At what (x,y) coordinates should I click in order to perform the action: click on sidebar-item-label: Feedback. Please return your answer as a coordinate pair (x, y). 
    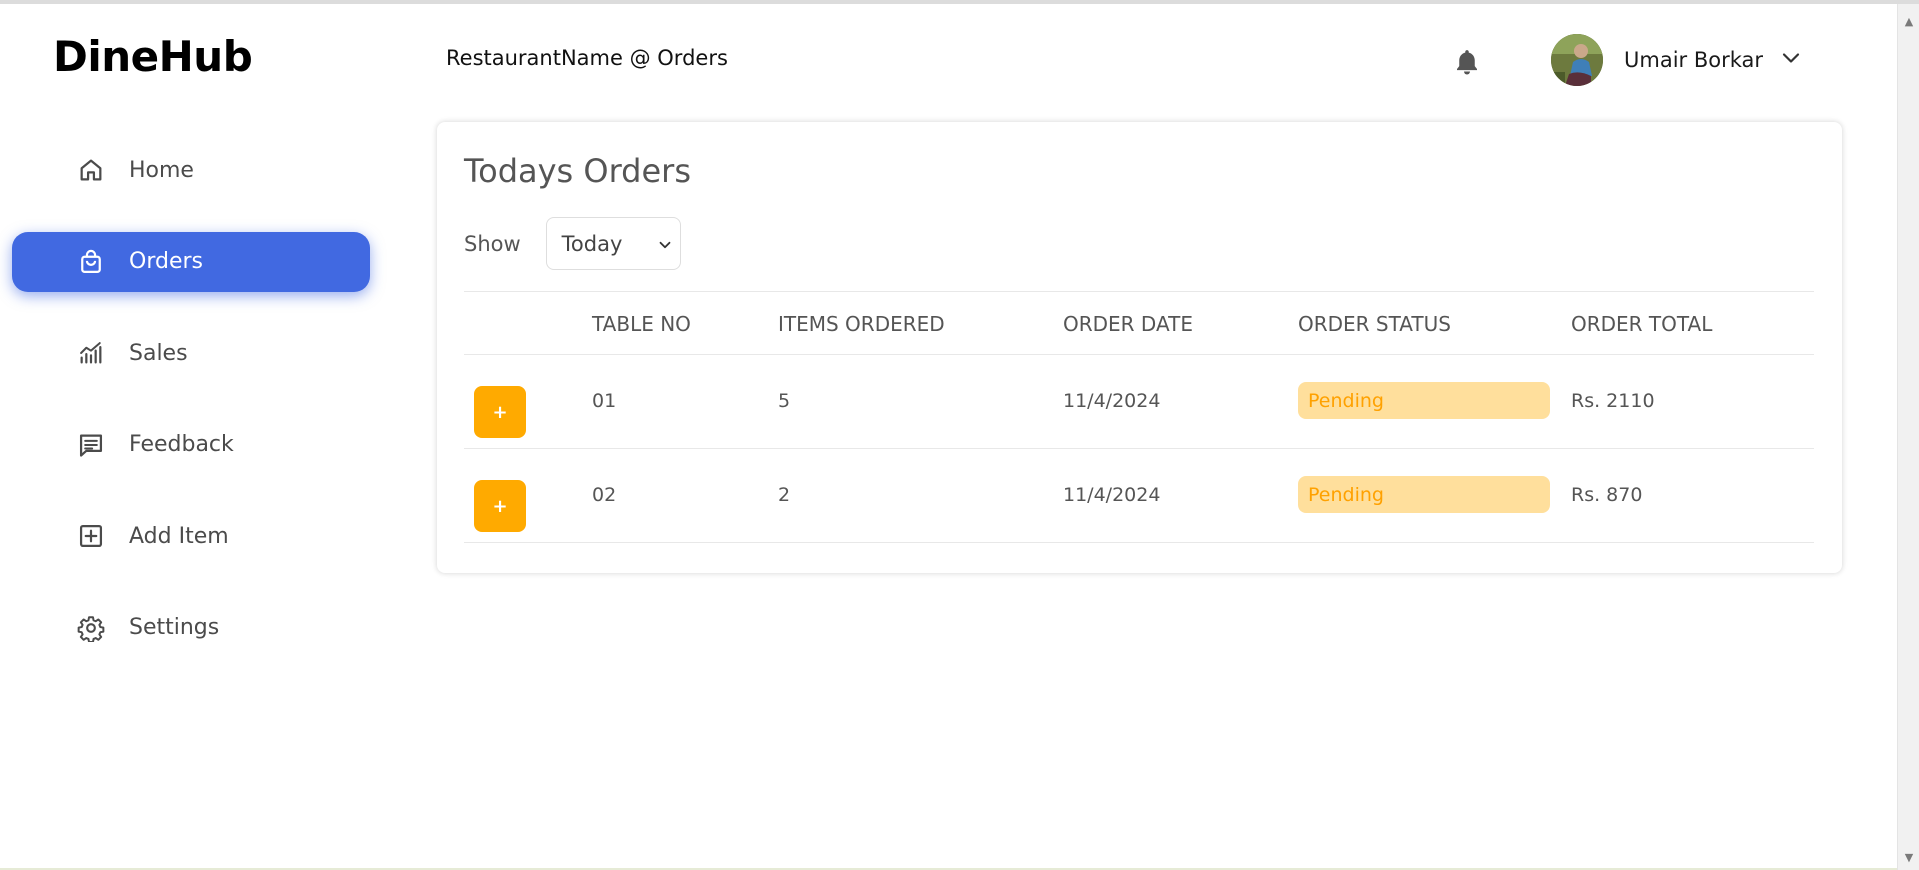
    Looking at the image, I should click on (181, 444).